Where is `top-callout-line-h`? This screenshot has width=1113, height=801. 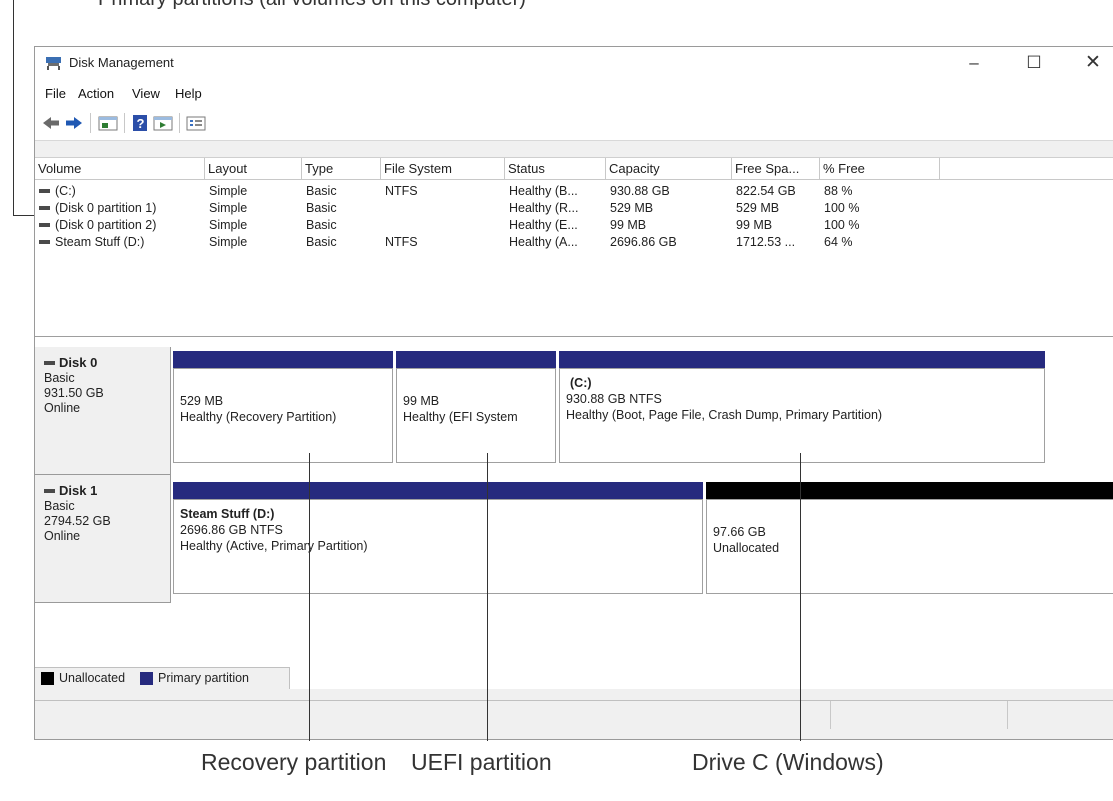
top-callout-line-h is located at coordinates (24, 215).